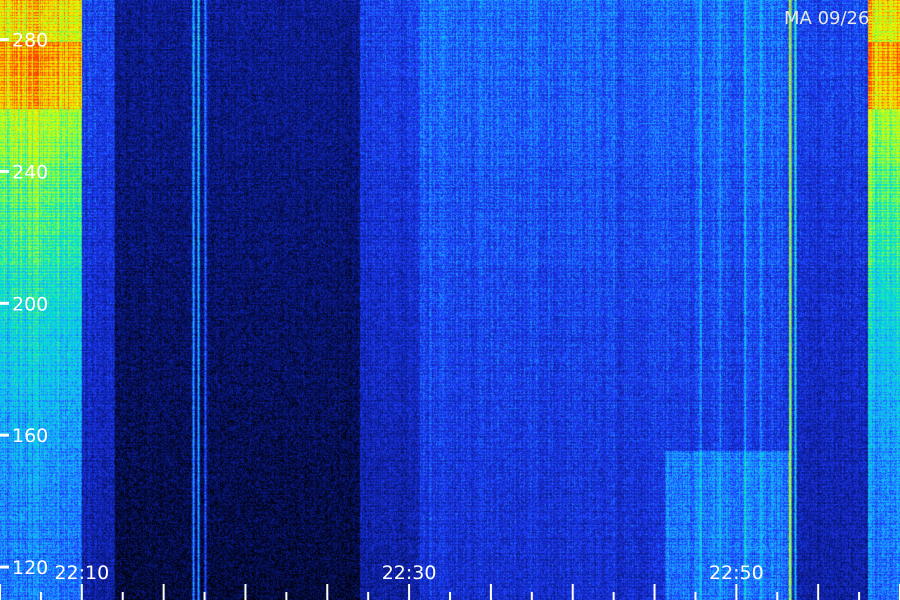 This screenshot has width=900, height=600. I want to click on y-tick-label: 120, so click(30, 568).